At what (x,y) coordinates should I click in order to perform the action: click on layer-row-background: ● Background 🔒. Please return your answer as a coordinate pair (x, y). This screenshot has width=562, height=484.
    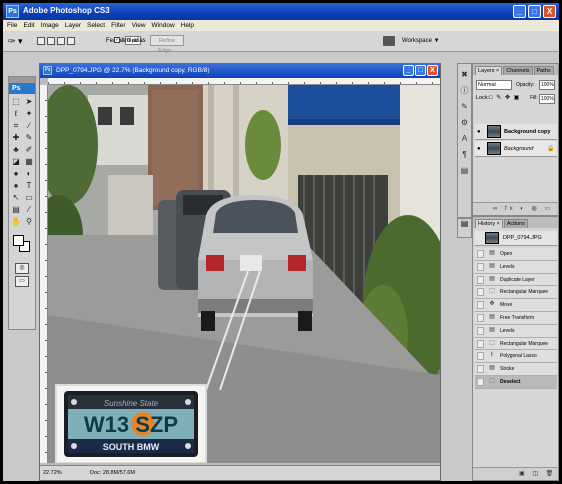
    Looking at the image, I should click on (516, 149).